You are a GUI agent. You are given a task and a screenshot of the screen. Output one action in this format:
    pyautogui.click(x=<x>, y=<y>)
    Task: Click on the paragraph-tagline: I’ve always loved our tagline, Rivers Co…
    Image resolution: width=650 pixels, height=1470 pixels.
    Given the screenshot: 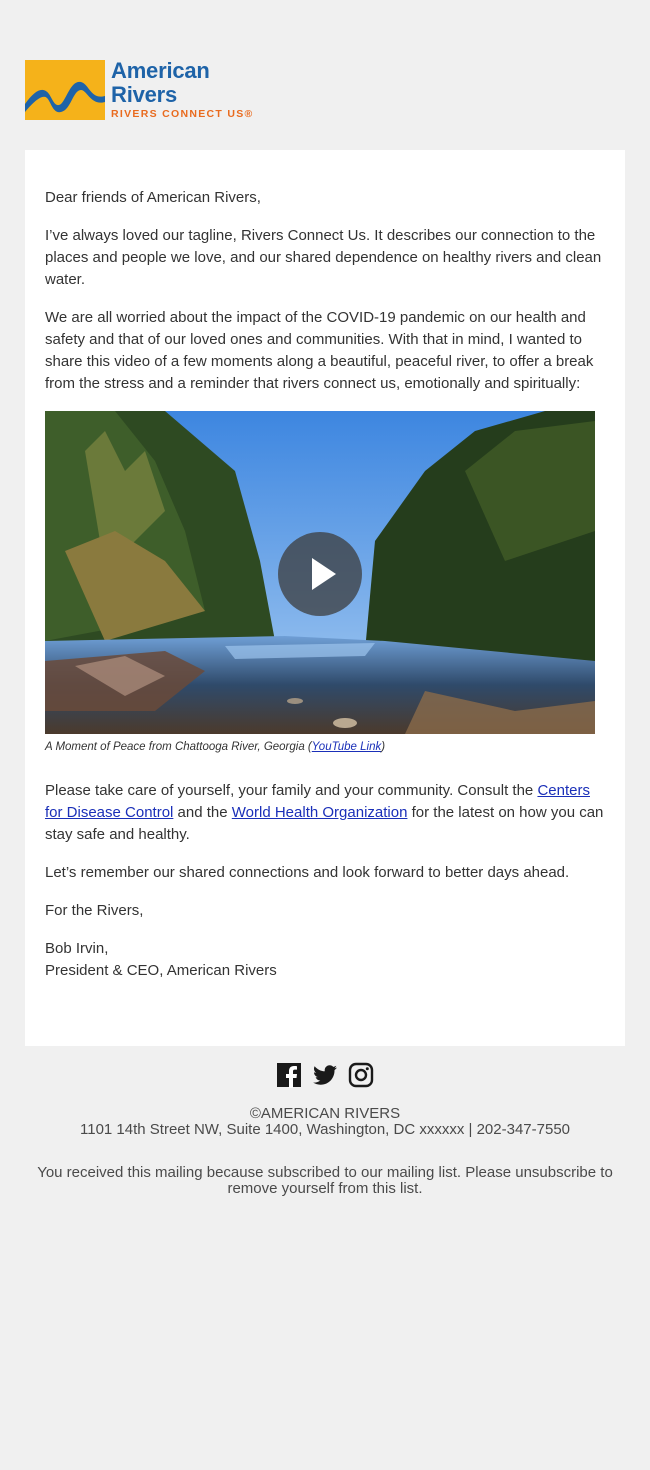 What is the action you would take?
    pyautogui.click(x=323, y=257)
    